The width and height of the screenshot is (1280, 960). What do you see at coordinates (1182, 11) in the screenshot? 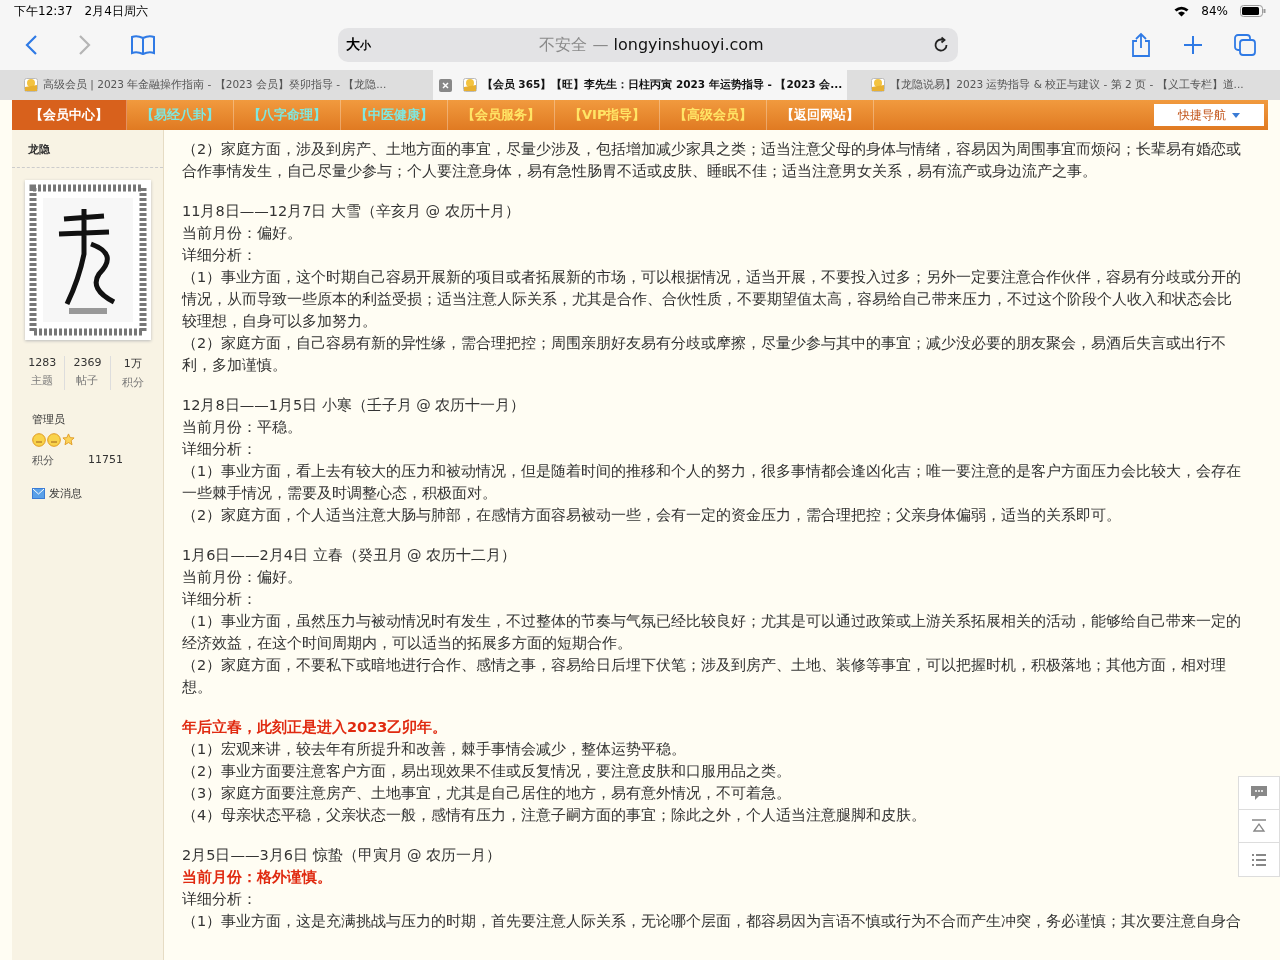
I see `wifi-icon` at bounding box center [1182, 11].